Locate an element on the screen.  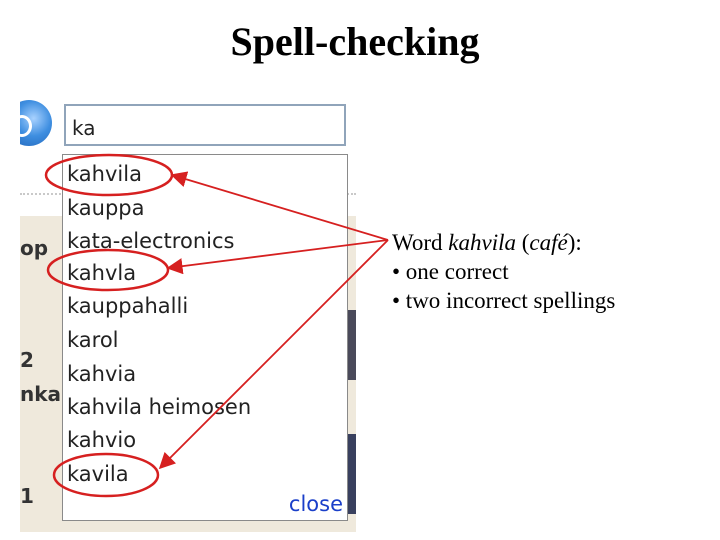
close-link: close is located at coordinates (316, 504).